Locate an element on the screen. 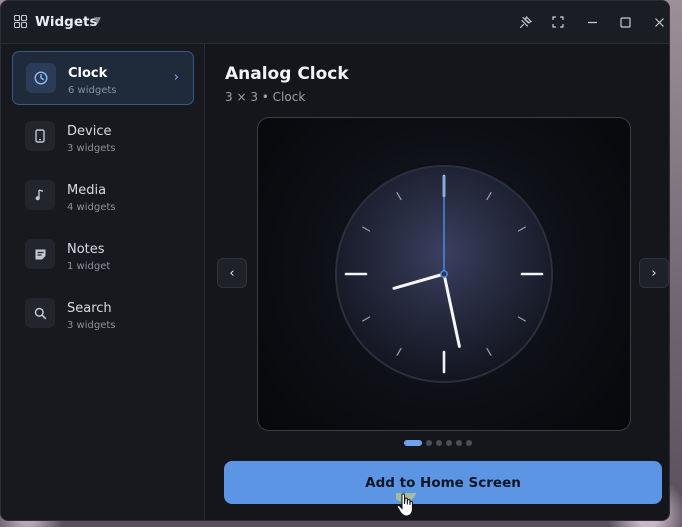 This screenshot has height=527, width=682. maximize-button is located at coordinates (625, 22).